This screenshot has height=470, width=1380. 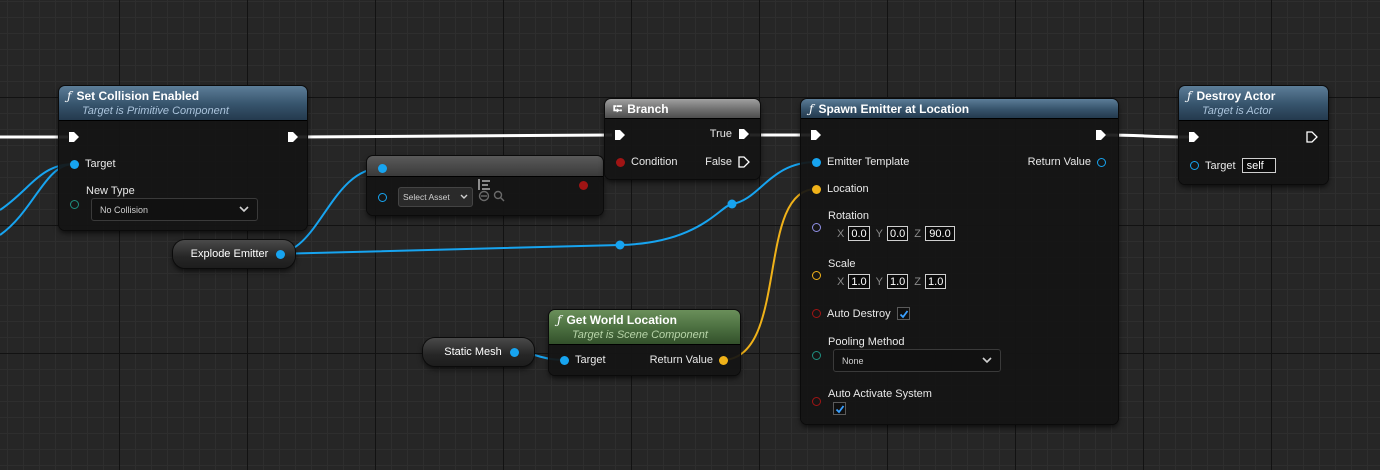 What do you see at coordinates (816, 189) in the screenshot?
I see `location-pin` at bounding box center [816, 189].